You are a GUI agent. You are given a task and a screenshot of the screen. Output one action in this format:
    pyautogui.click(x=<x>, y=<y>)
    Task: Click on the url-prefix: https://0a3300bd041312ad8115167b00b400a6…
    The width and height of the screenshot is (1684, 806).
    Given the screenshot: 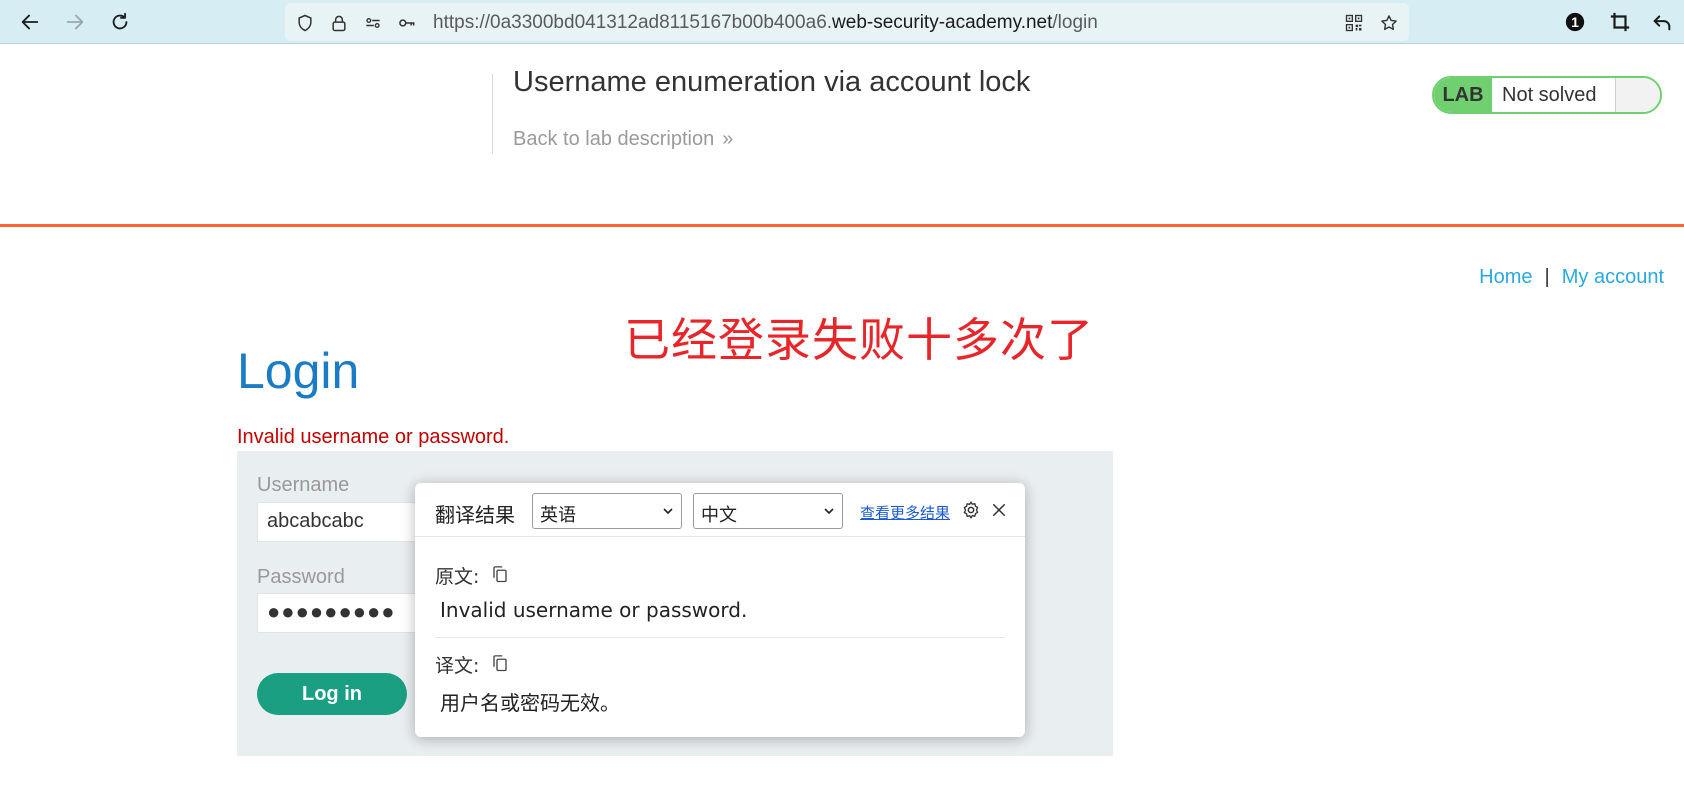 What is the action you would take?
    pyautogui.click(x=633, y=22)
    